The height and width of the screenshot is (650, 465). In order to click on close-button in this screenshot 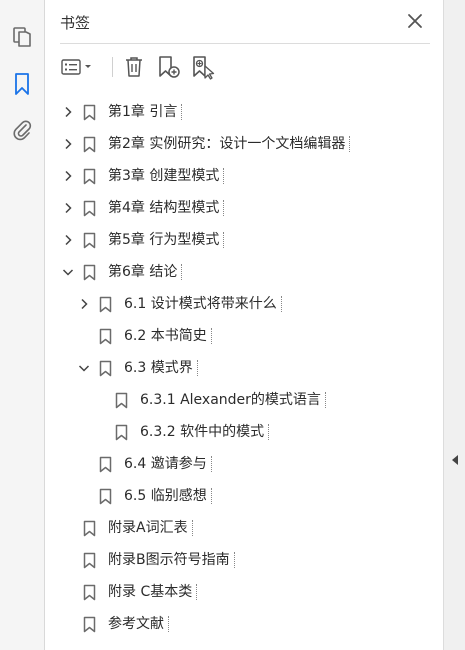, I will do `click(415, 21)`.